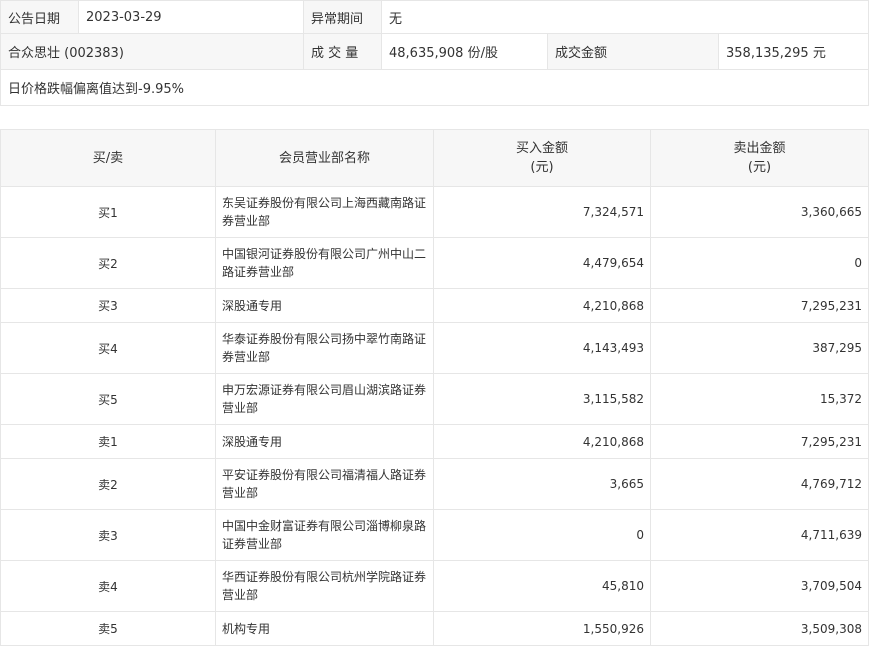 This screenshot has height=651, width=871. What do you see at coordinates (542, 348) in the screenshot?
I see `buy-amount-cell: 4,143,493` at bounding box center [542, 348].